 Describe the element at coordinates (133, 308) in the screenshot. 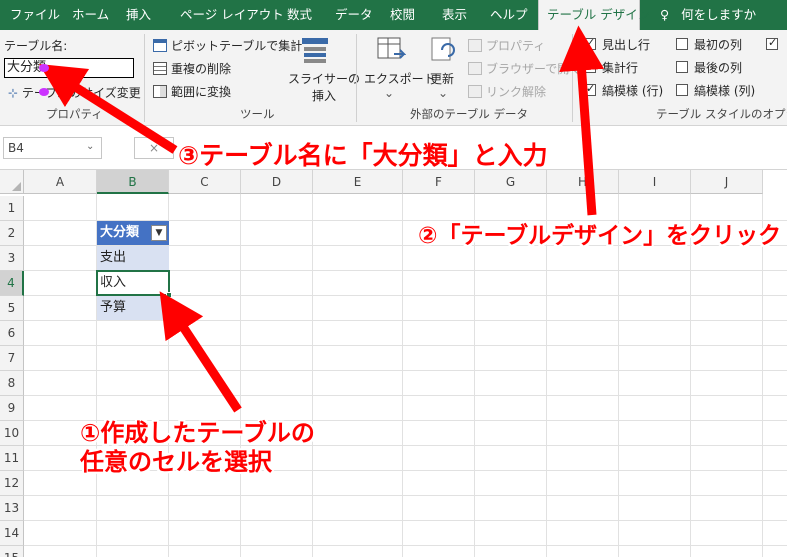

I see `table-cell: 予算` at that location.